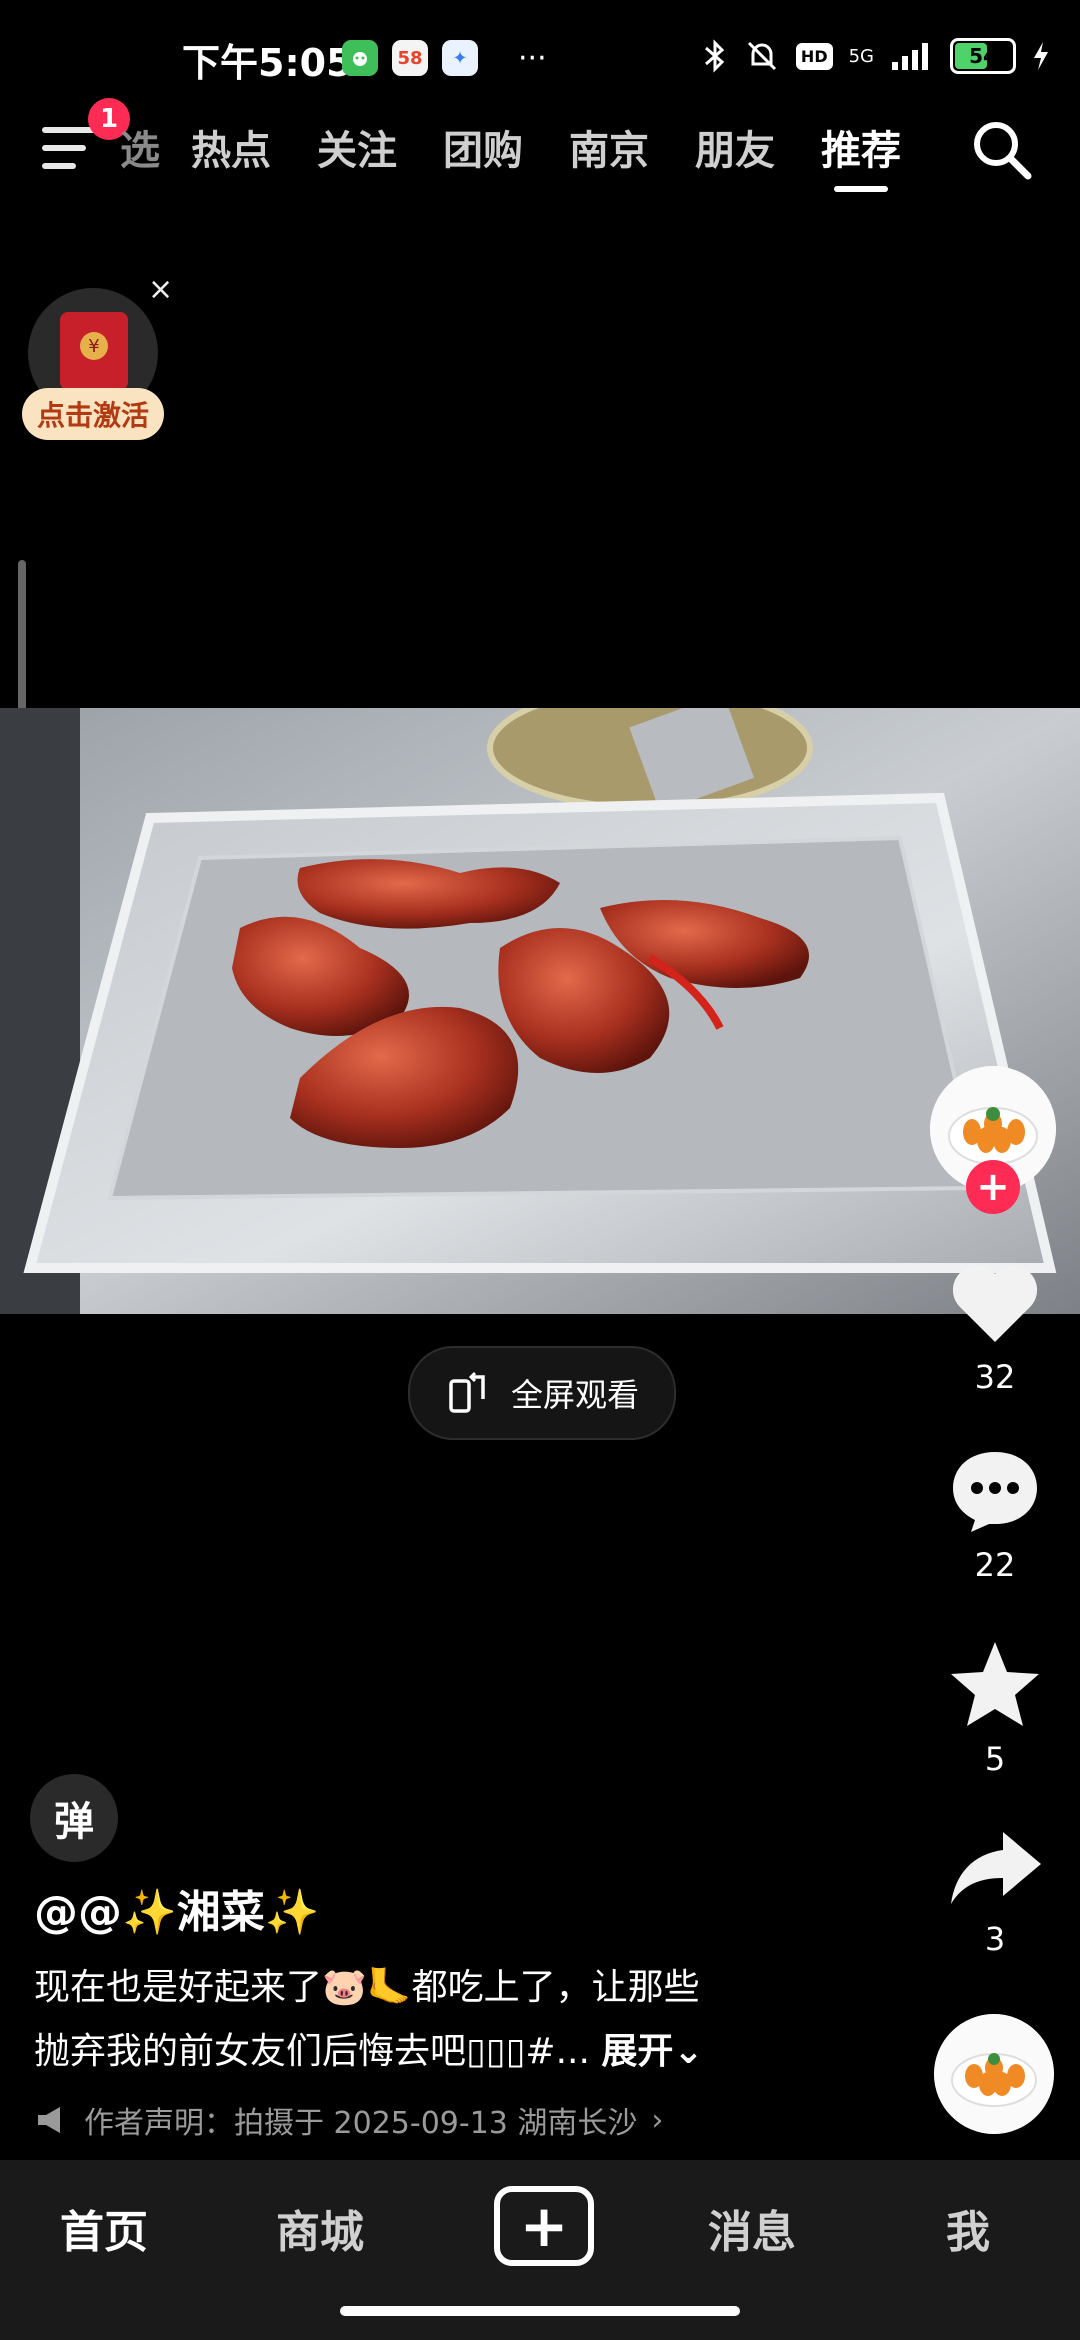  Describe the element at coordinates (357, 147) in the screenshot. I see `tab-following: 关注` at that location.